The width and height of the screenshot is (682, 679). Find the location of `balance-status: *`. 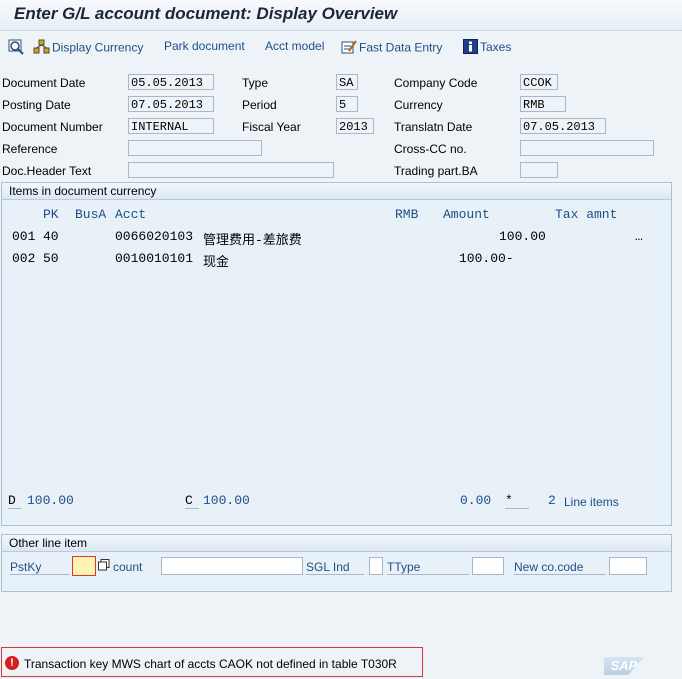

balance-status: * is located at coordinates (517, 501).